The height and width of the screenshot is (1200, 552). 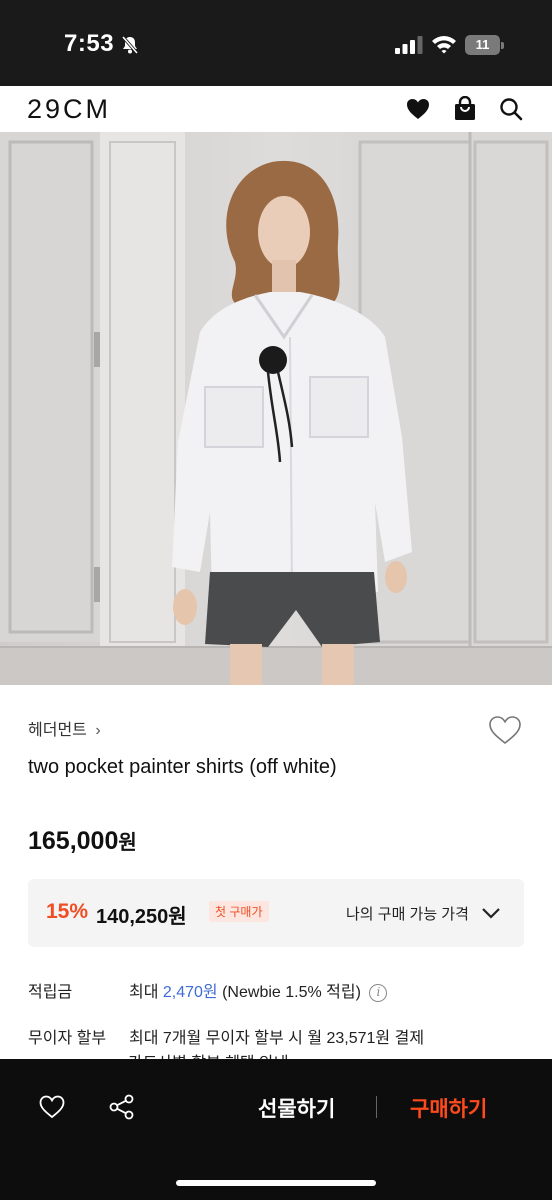 I want to click on original-price: 165,000원, so click(x=82, y=841).